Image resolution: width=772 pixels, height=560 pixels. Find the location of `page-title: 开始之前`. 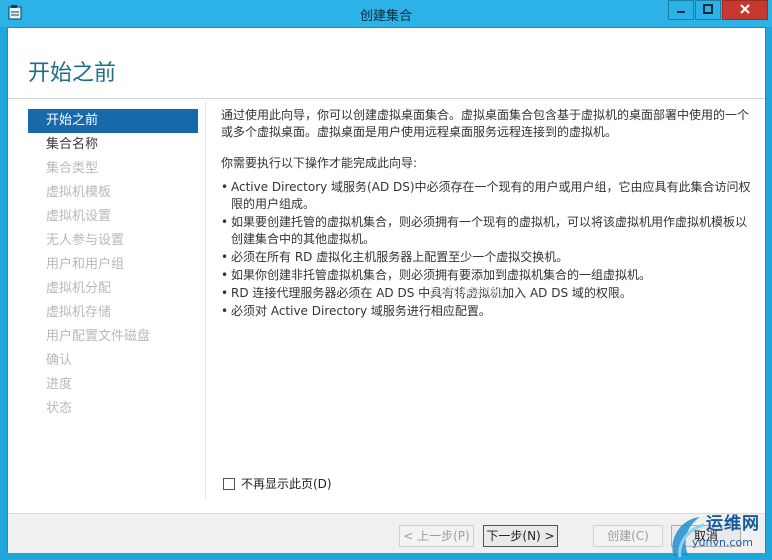

page-title: 开始之前 is located at coordinates (72, 73).